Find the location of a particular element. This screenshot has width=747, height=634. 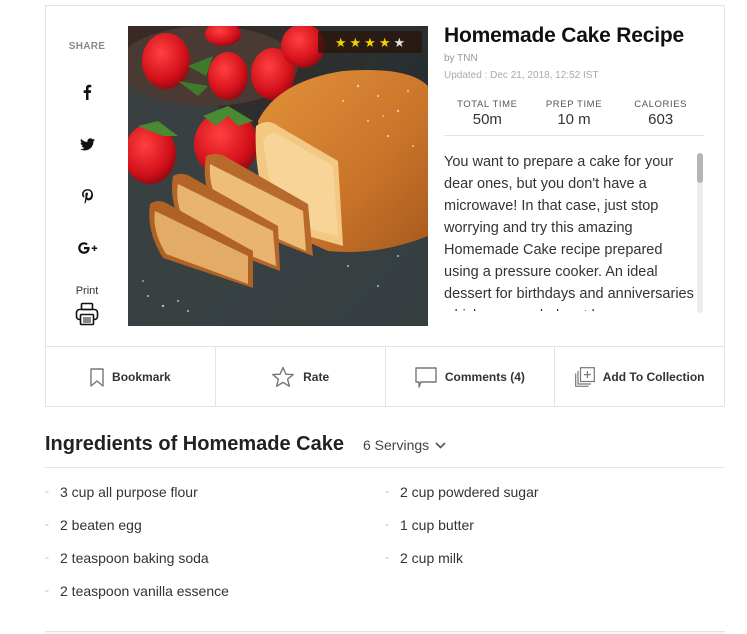

stat-total-time: TOTAL TIME 50m is located at coordinates (487, 117).